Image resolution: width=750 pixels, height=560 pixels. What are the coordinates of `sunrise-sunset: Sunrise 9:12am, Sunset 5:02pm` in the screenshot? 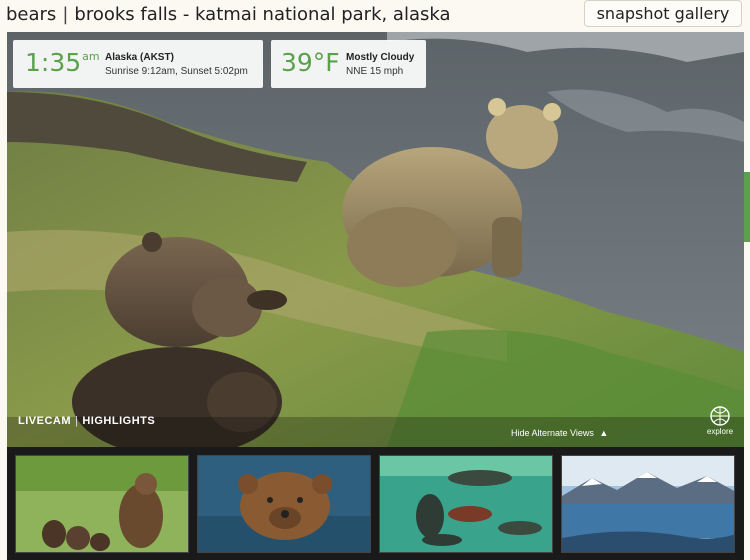 It's located at (176, 71).